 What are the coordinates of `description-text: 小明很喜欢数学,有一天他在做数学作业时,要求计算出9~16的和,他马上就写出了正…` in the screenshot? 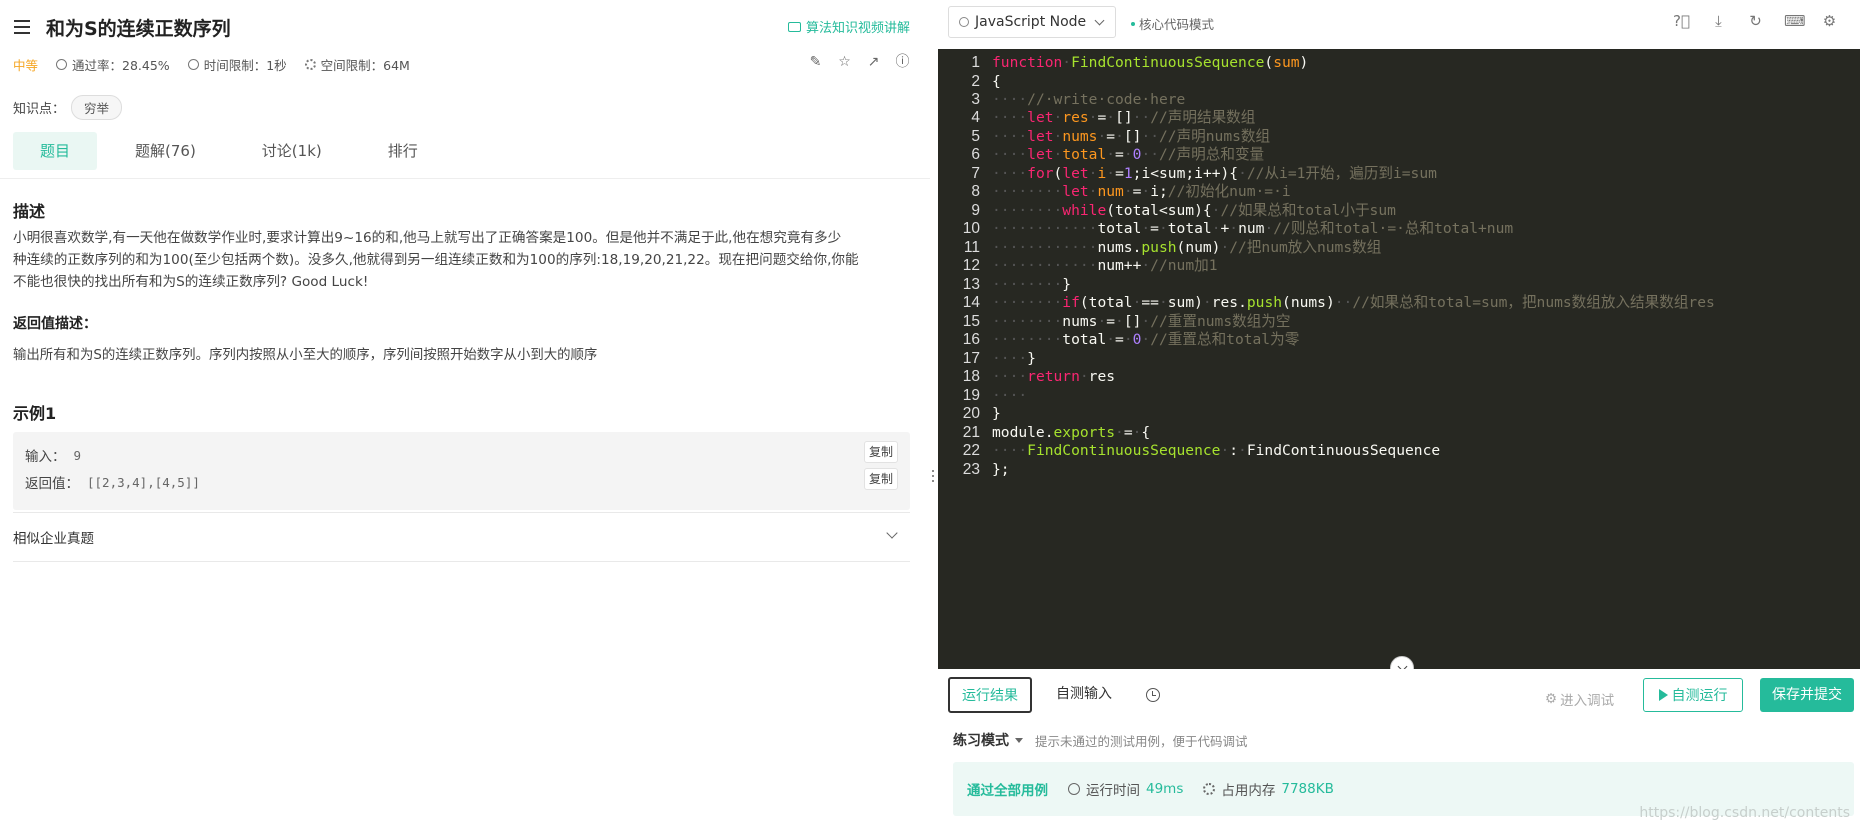 It's located at (463, 260).